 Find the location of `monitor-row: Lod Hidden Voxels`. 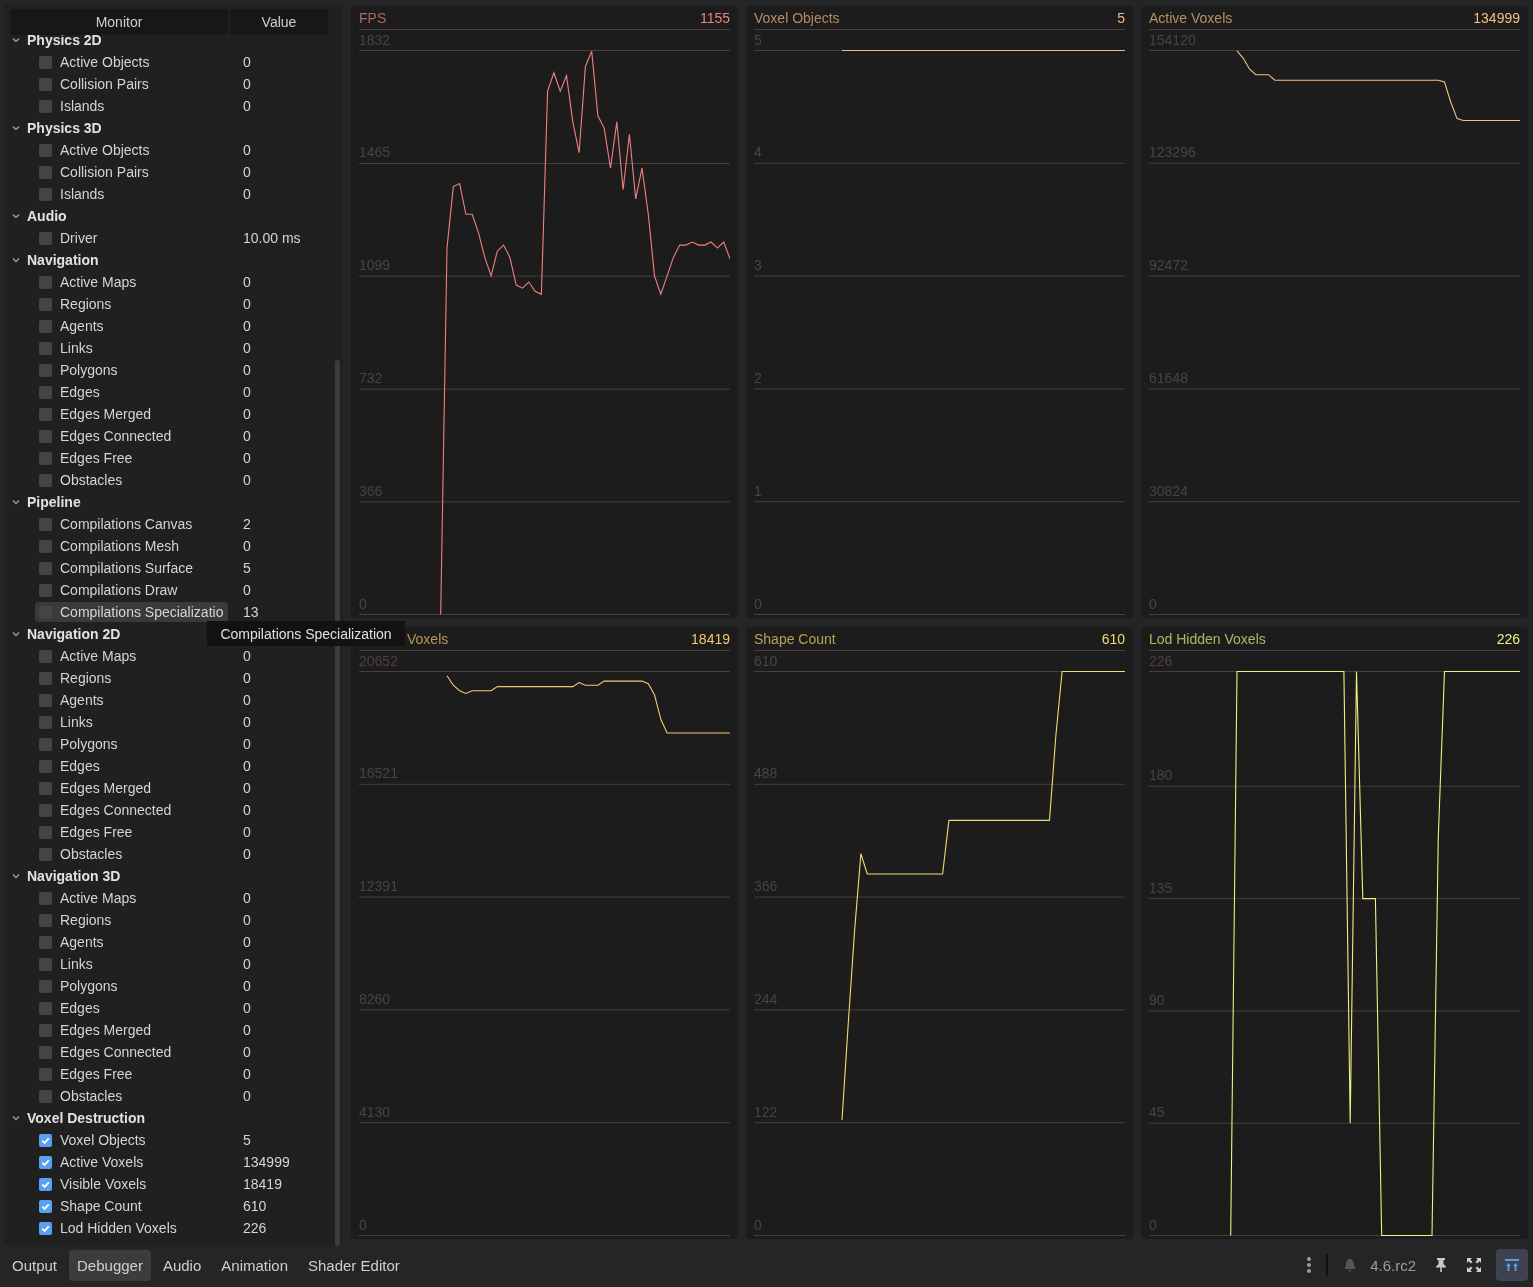

monitor-row: Lod Hidden Voxels is located at coordinates (131, 1228).